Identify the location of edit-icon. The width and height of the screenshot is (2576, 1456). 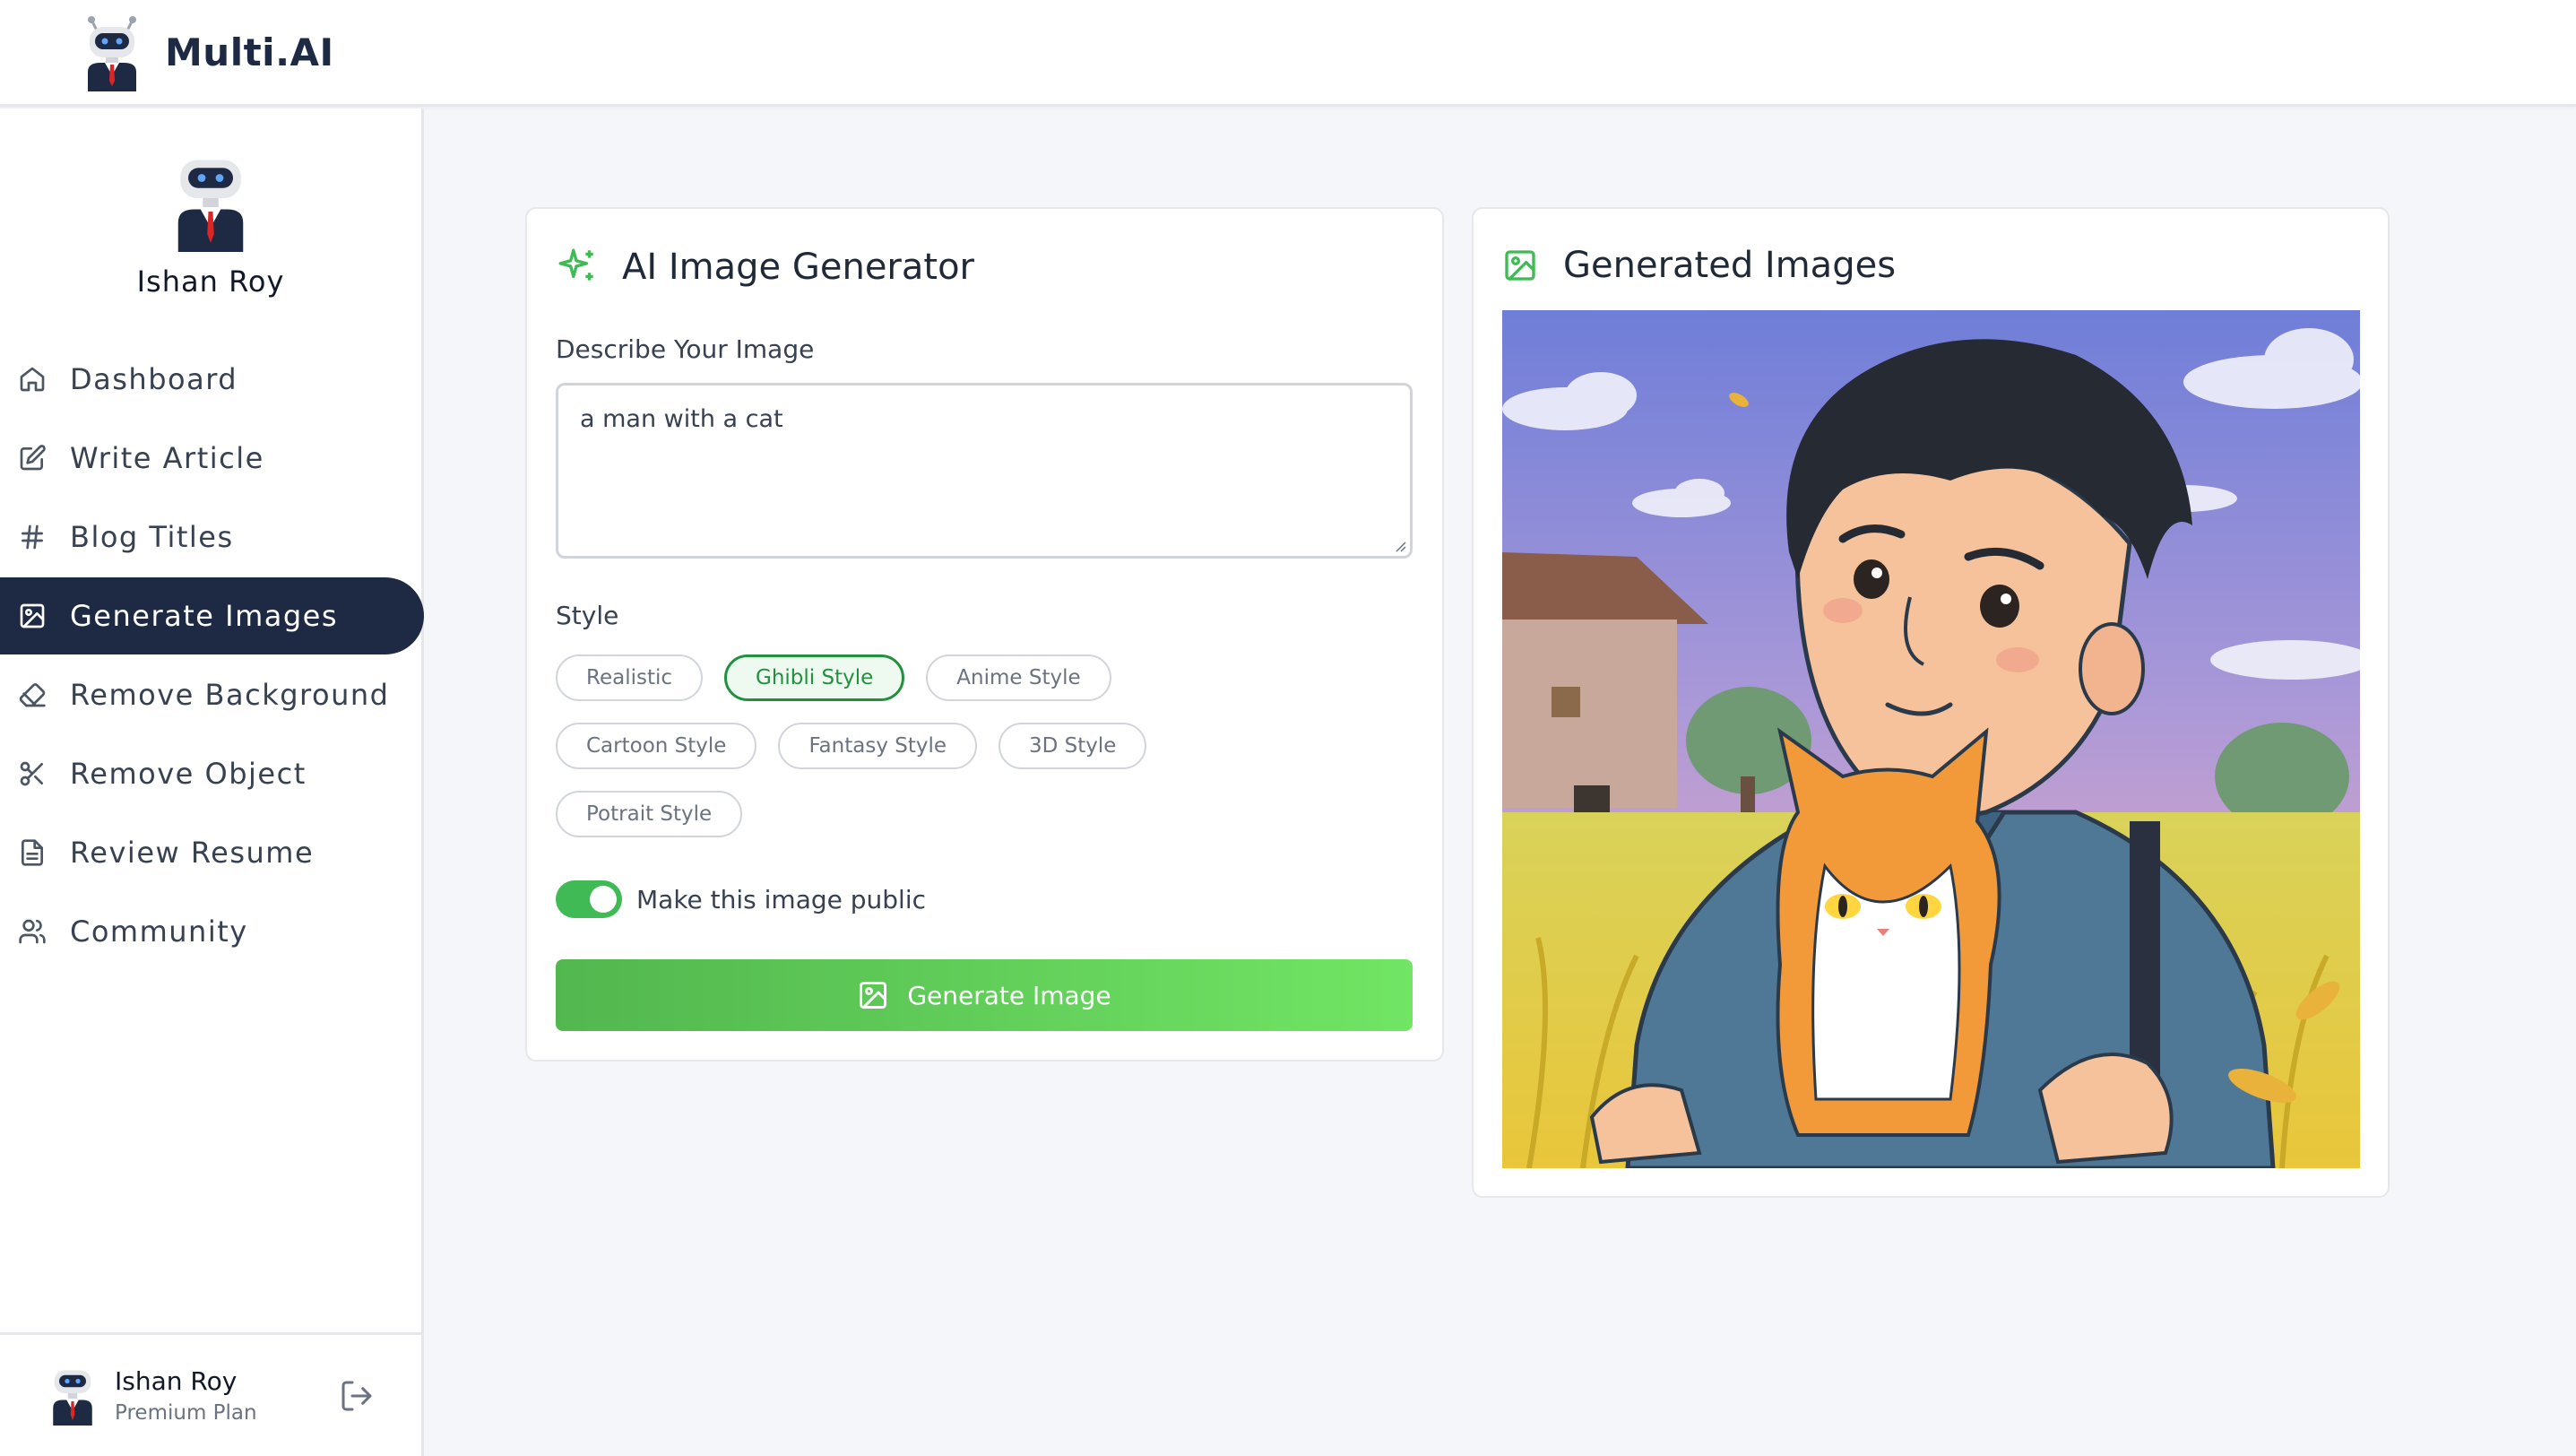
(33, 458).